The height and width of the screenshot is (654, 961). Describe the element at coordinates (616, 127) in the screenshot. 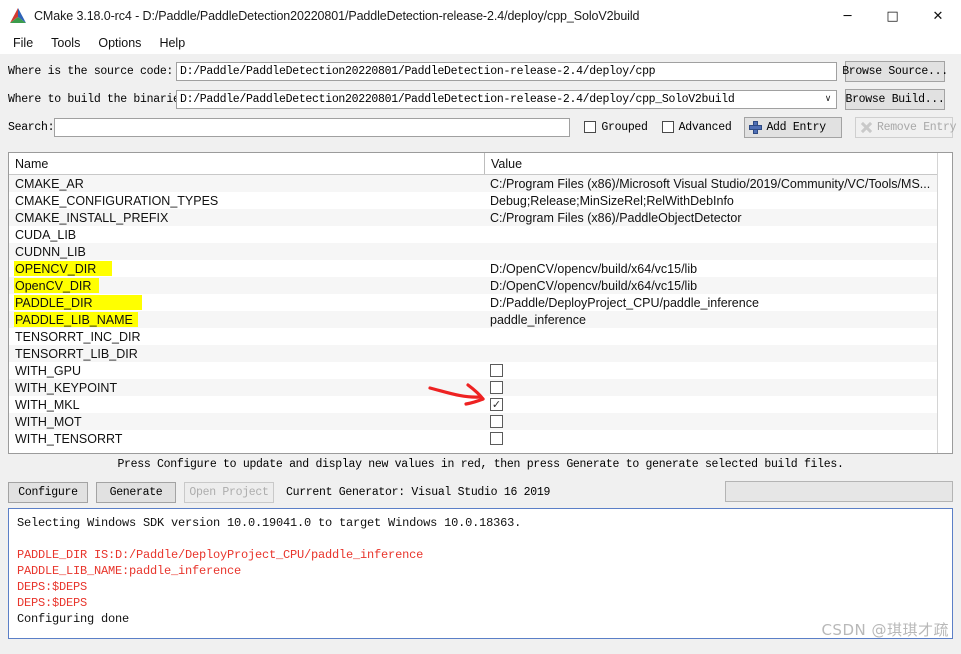

I see `grouped-checkbox: Grouped` at that location.